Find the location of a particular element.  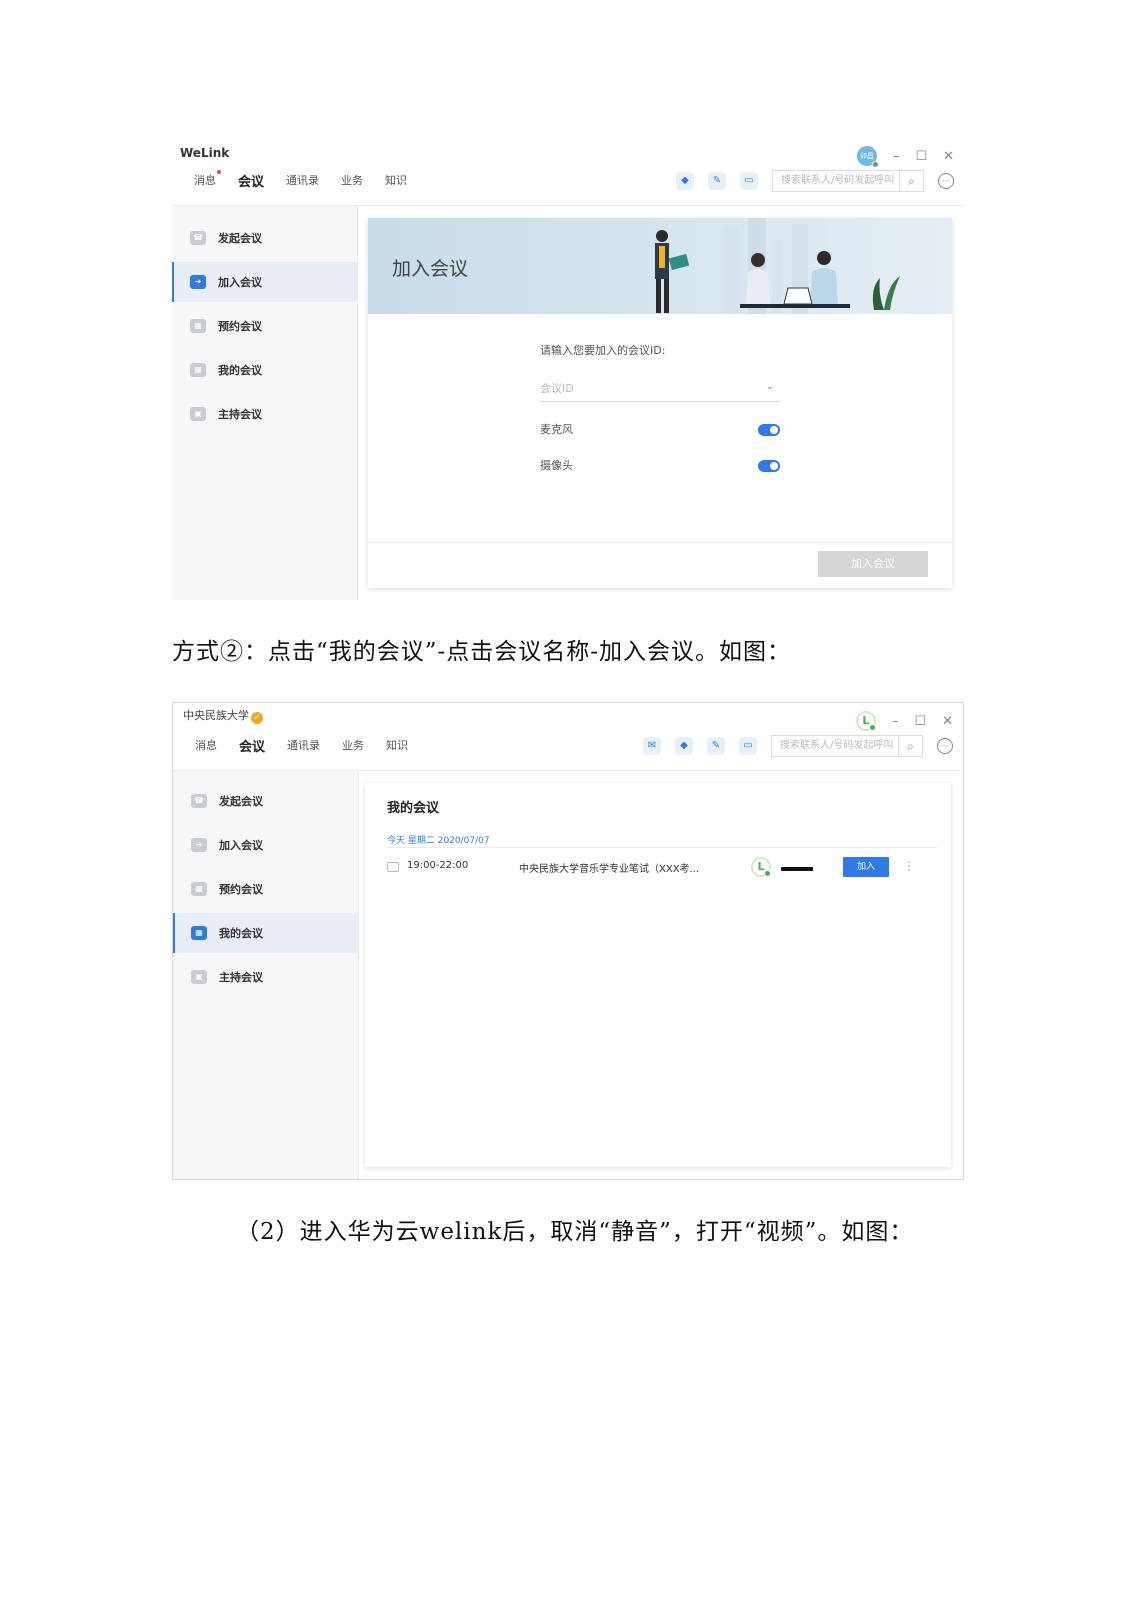

org-name: 中央民族大学 ✓ is located at coordinates (223, 715).